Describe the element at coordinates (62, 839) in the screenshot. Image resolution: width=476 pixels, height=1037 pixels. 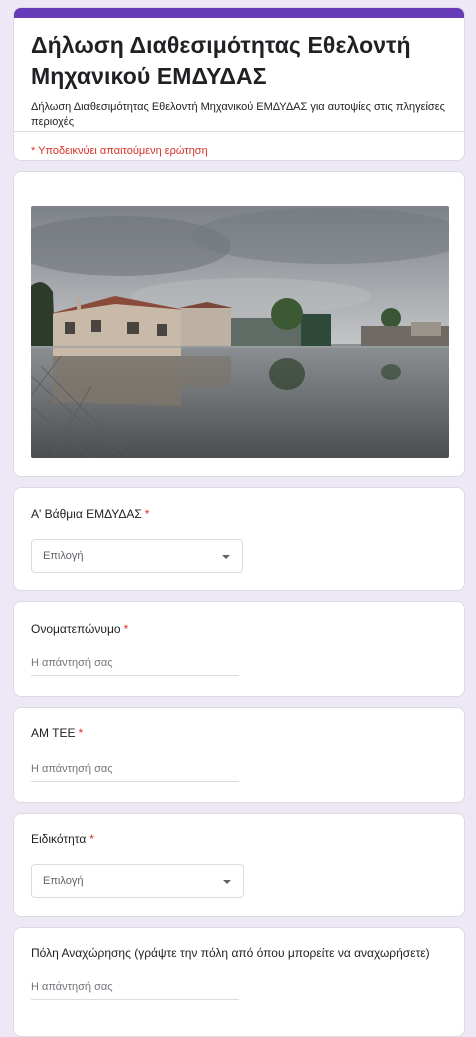
I see `question-label: Ειδικότητα *` at that location.